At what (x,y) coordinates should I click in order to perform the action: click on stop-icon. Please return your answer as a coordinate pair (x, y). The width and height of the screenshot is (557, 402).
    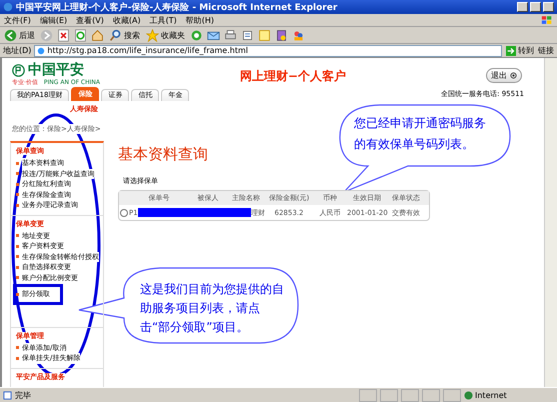
    Looking at the image, I should click on (63, 35).